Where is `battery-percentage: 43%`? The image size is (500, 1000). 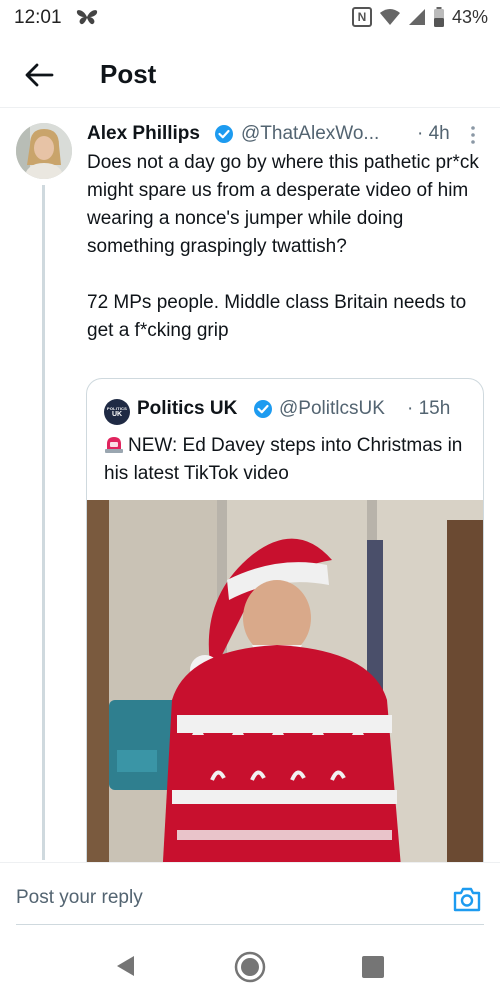 battery-percentage: 43% is located at coordinates (469, 16).